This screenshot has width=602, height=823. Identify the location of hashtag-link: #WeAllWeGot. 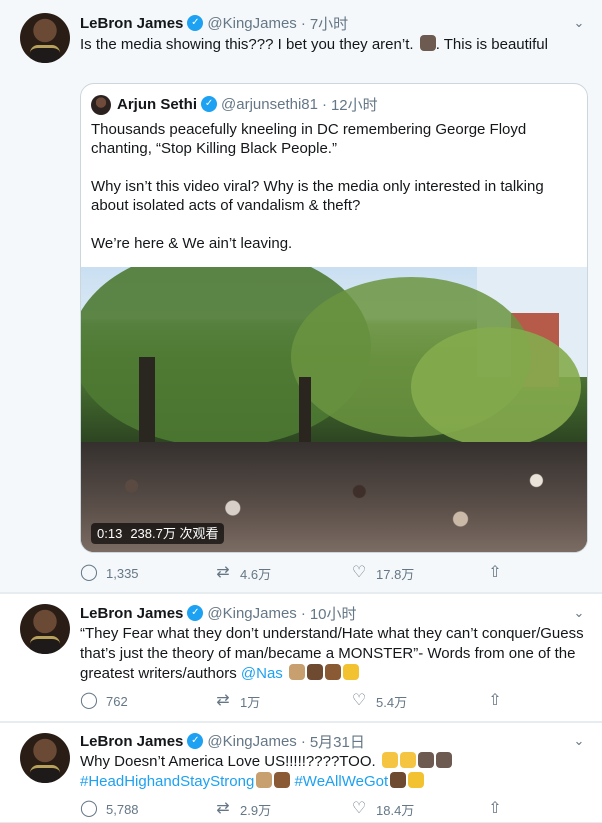
(341, 781).